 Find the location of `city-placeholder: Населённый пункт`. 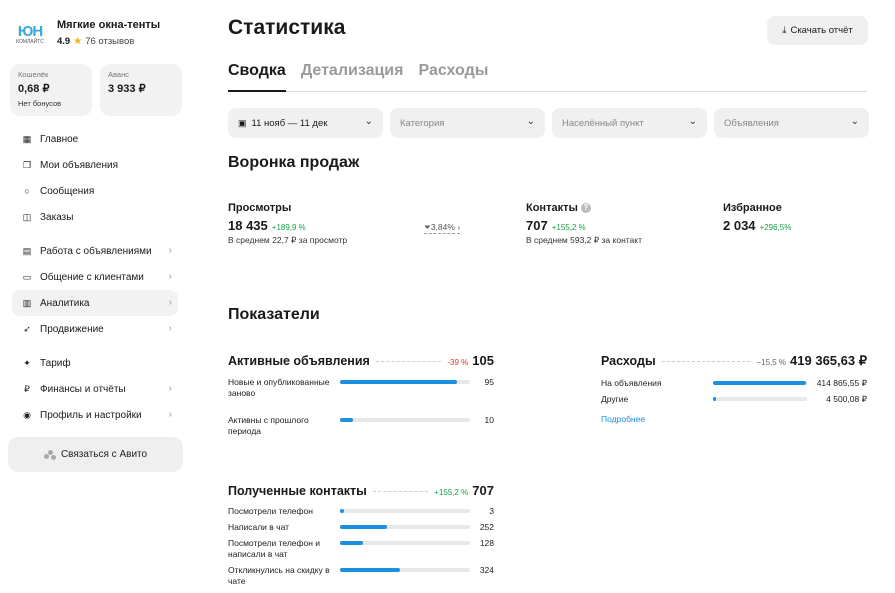

city-placeholder: Населённый пункт is located at coordinates (603, 123).